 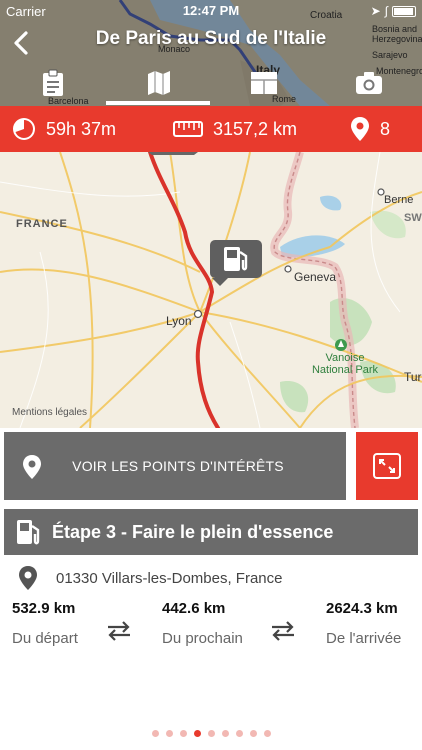 What do you see at coordinates (386, 11) in the screenshot?
I see `bluetooth-icon: ∫` at bounding box center [386, 11].